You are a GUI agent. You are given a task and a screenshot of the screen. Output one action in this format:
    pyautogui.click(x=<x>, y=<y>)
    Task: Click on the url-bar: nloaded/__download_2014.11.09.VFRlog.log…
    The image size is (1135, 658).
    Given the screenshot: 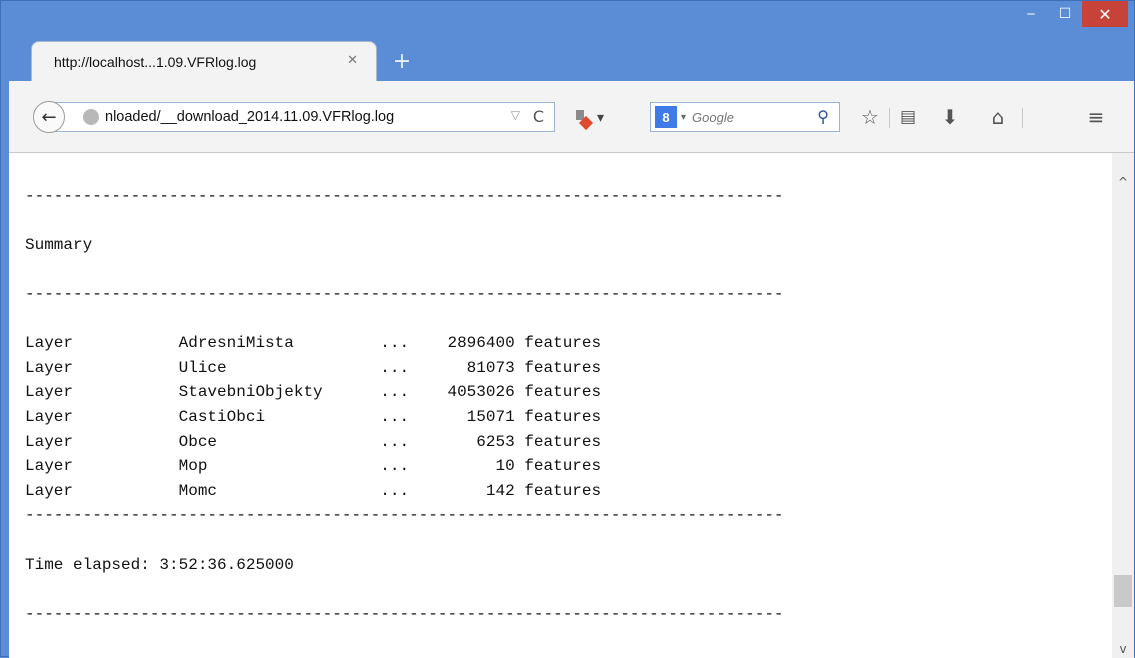 What is the action you would take?
    pyautogui.click(x=305, y=117)
    